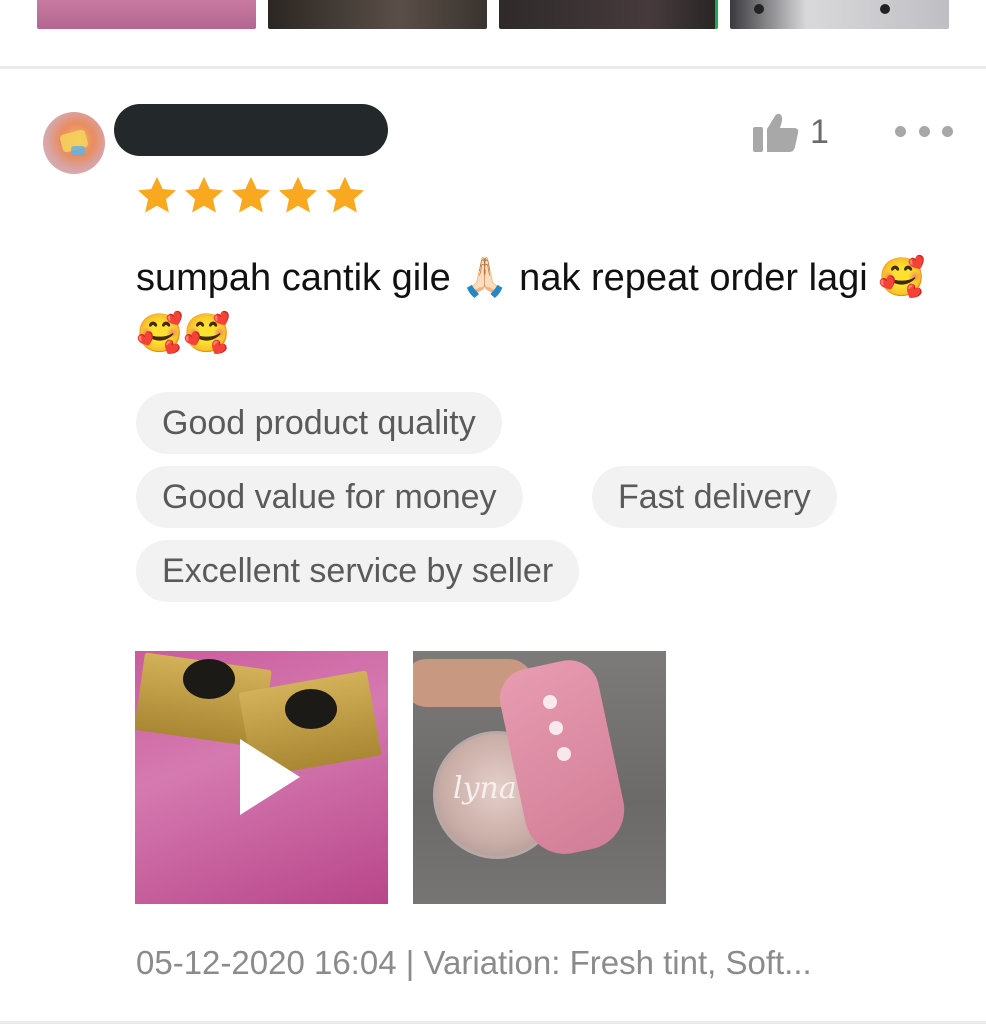 Image resolution: width=986 pixels, height=1024 pixels. I want to click on review-video-thumbnail, so click(261, 777).